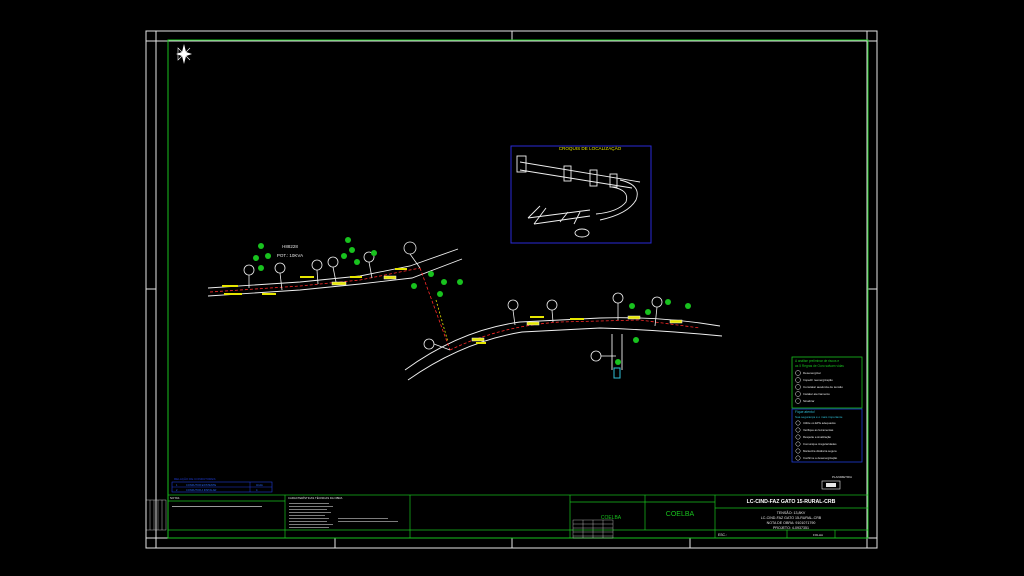  I want to click on coelba-logo-large: COELBA, so click(680, 514).